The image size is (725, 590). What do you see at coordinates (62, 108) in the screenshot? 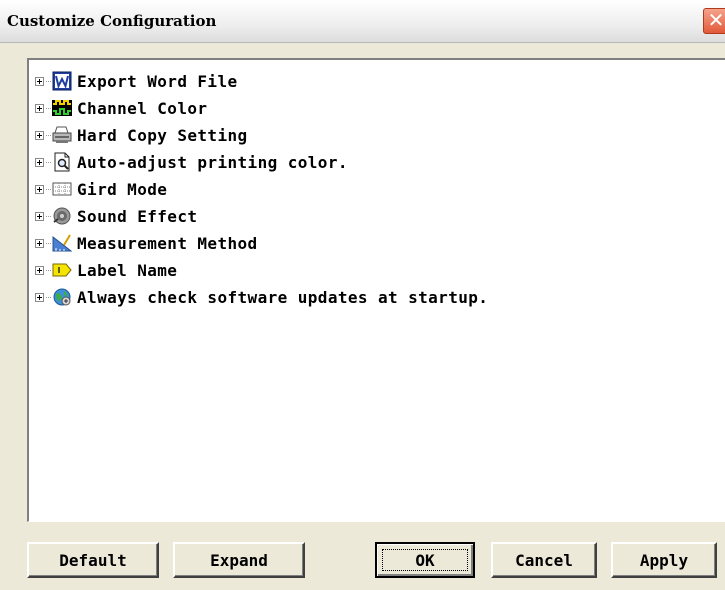
I see `channel-waveform-icon` at bounding box center [62, 108].